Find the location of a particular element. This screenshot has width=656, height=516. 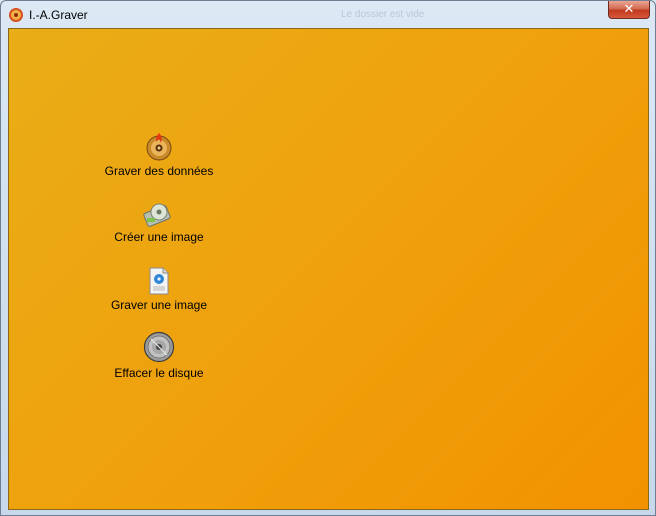

app-logo-icon is located at coordinates (16, 15).